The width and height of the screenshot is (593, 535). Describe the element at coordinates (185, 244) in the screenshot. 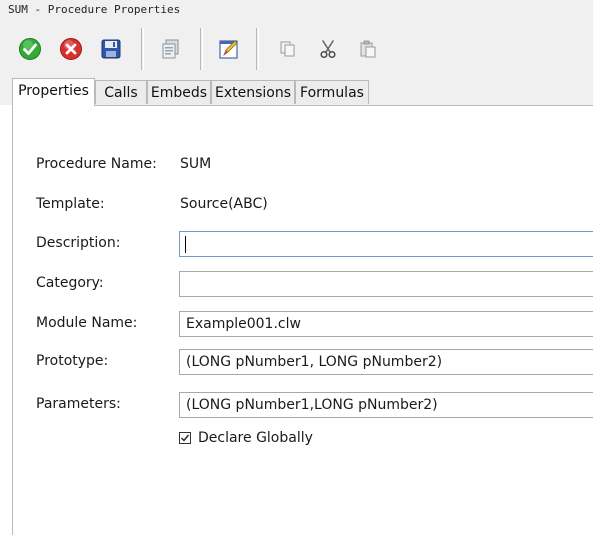

I see `text-caret` at that location.